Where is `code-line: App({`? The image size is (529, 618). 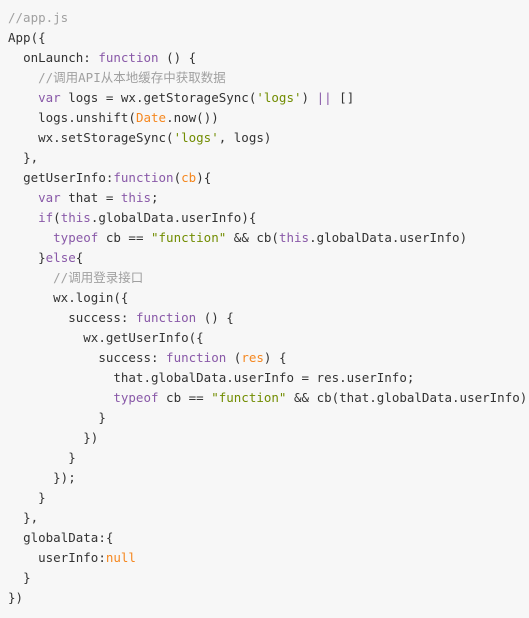
code-line: App({ is located at coordinates (264, 38).